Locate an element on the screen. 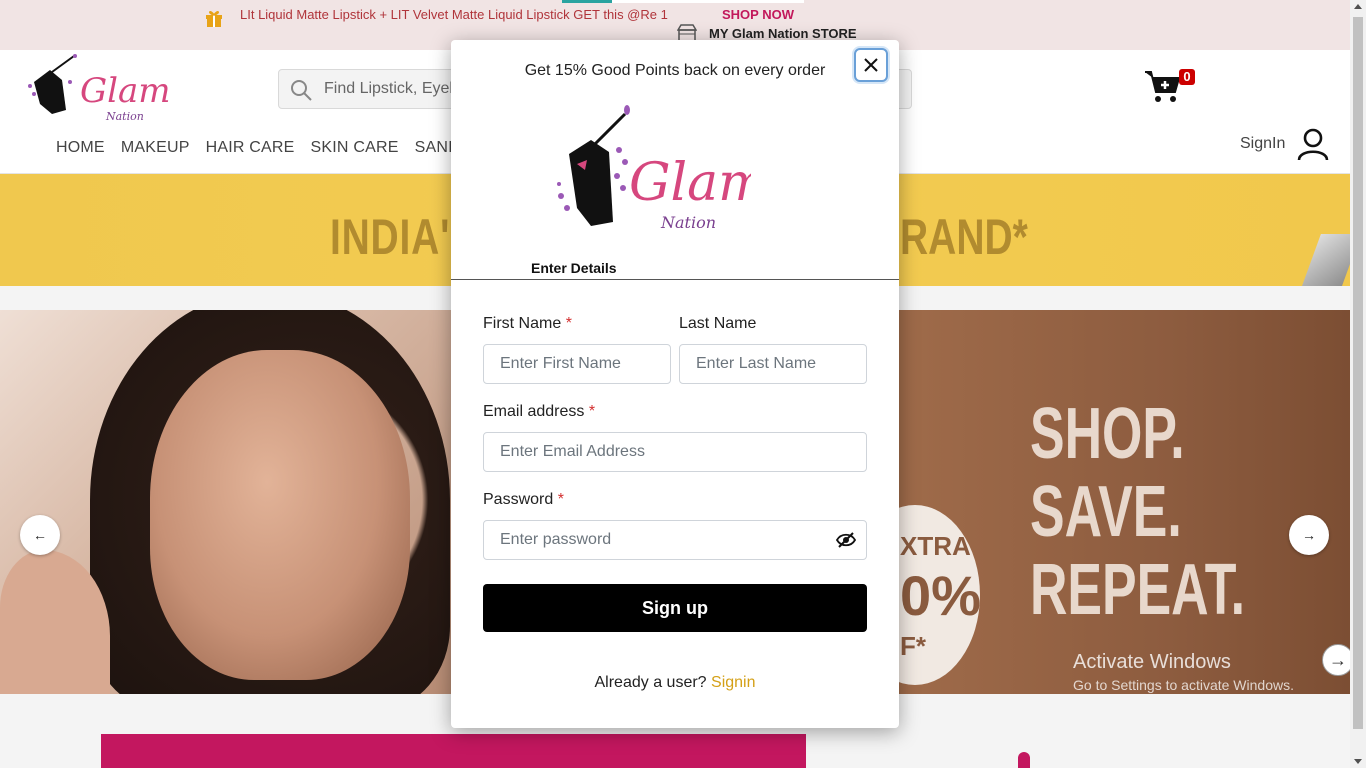 Image resolution: width=1366 pixels, height=768 pixels. main-nav: HOME MAKEUP HAIR CARE SKIN CARE SANIT is located at coordinates (259, 148).